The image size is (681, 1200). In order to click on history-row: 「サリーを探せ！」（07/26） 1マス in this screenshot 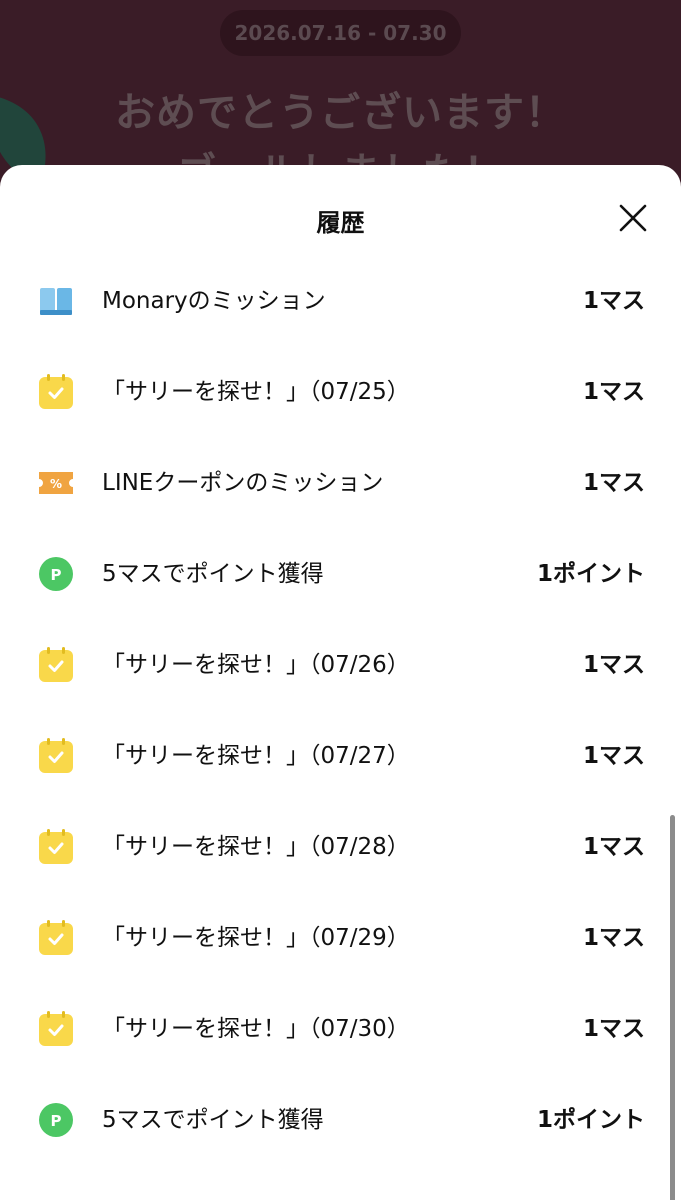, I will do `click(340, 665)`.